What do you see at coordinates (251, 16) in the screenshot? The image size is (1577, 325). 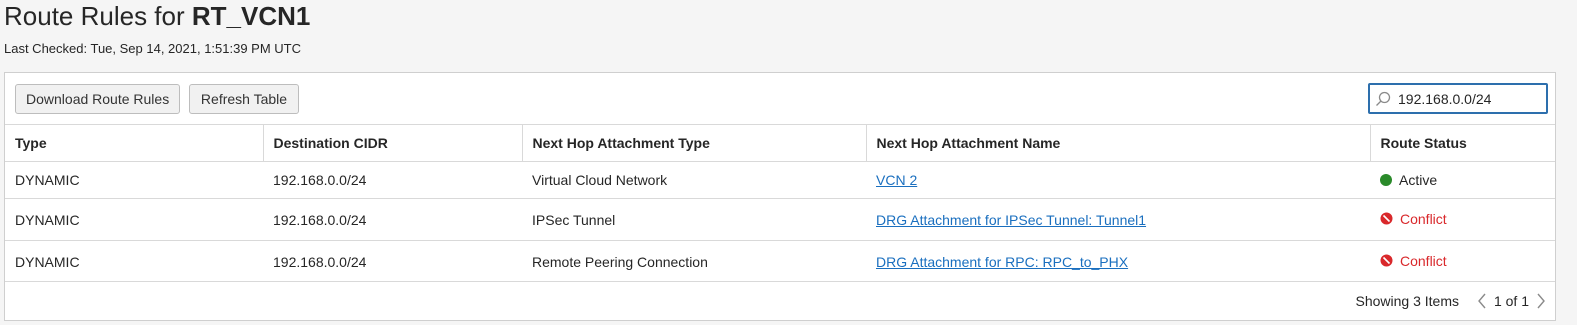 I see `route-table-name: RT_VCN1` at bounding box center [251, 16].